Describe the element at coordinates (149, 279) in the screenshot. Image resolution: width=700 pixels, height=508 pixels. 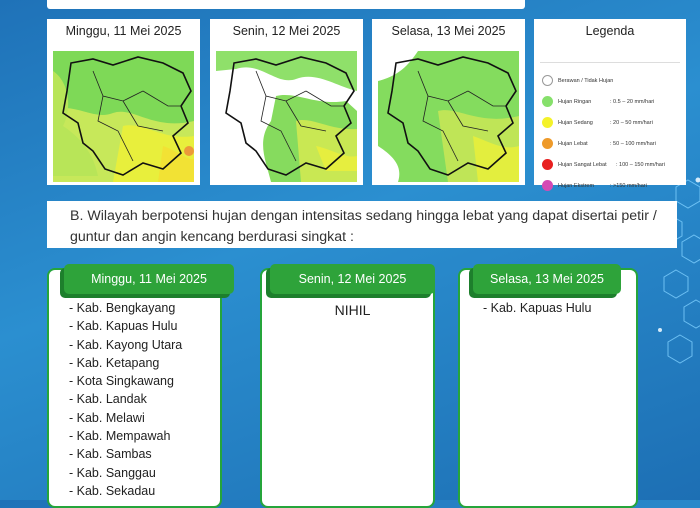
I see `region-header-minggu: Minggu, 11 Mei 2025` at that location.